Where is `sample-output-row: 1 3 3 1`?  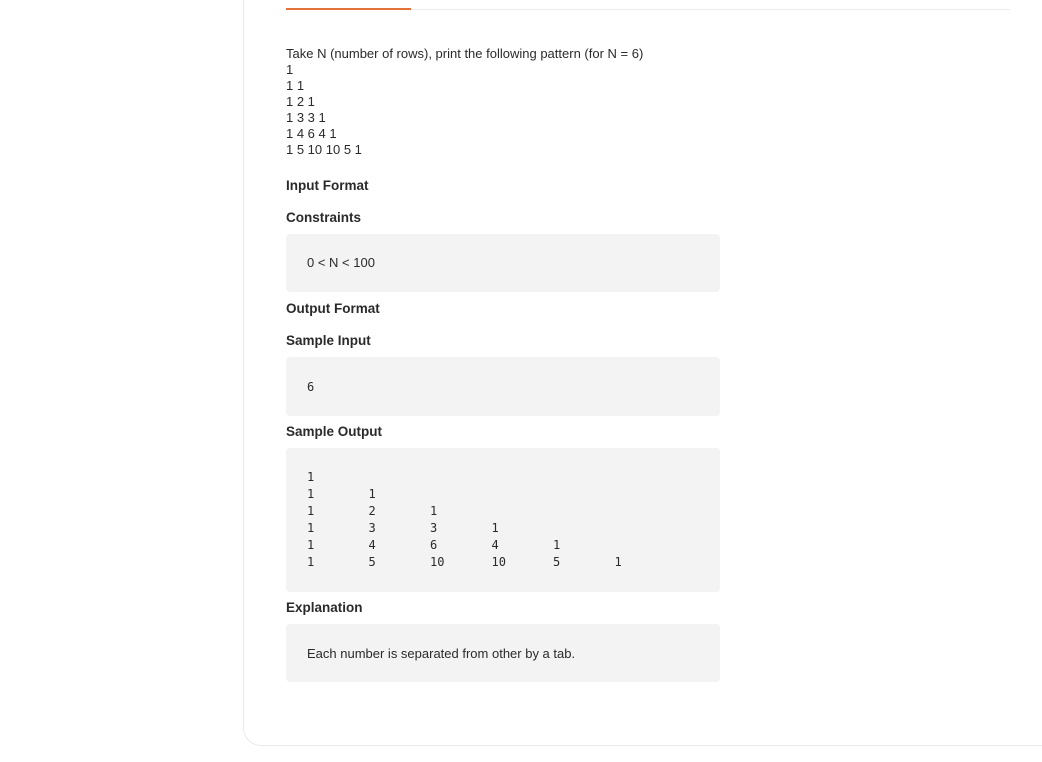
sample-output-row: 1 3 3 1 is located at coordinates (503, 528).